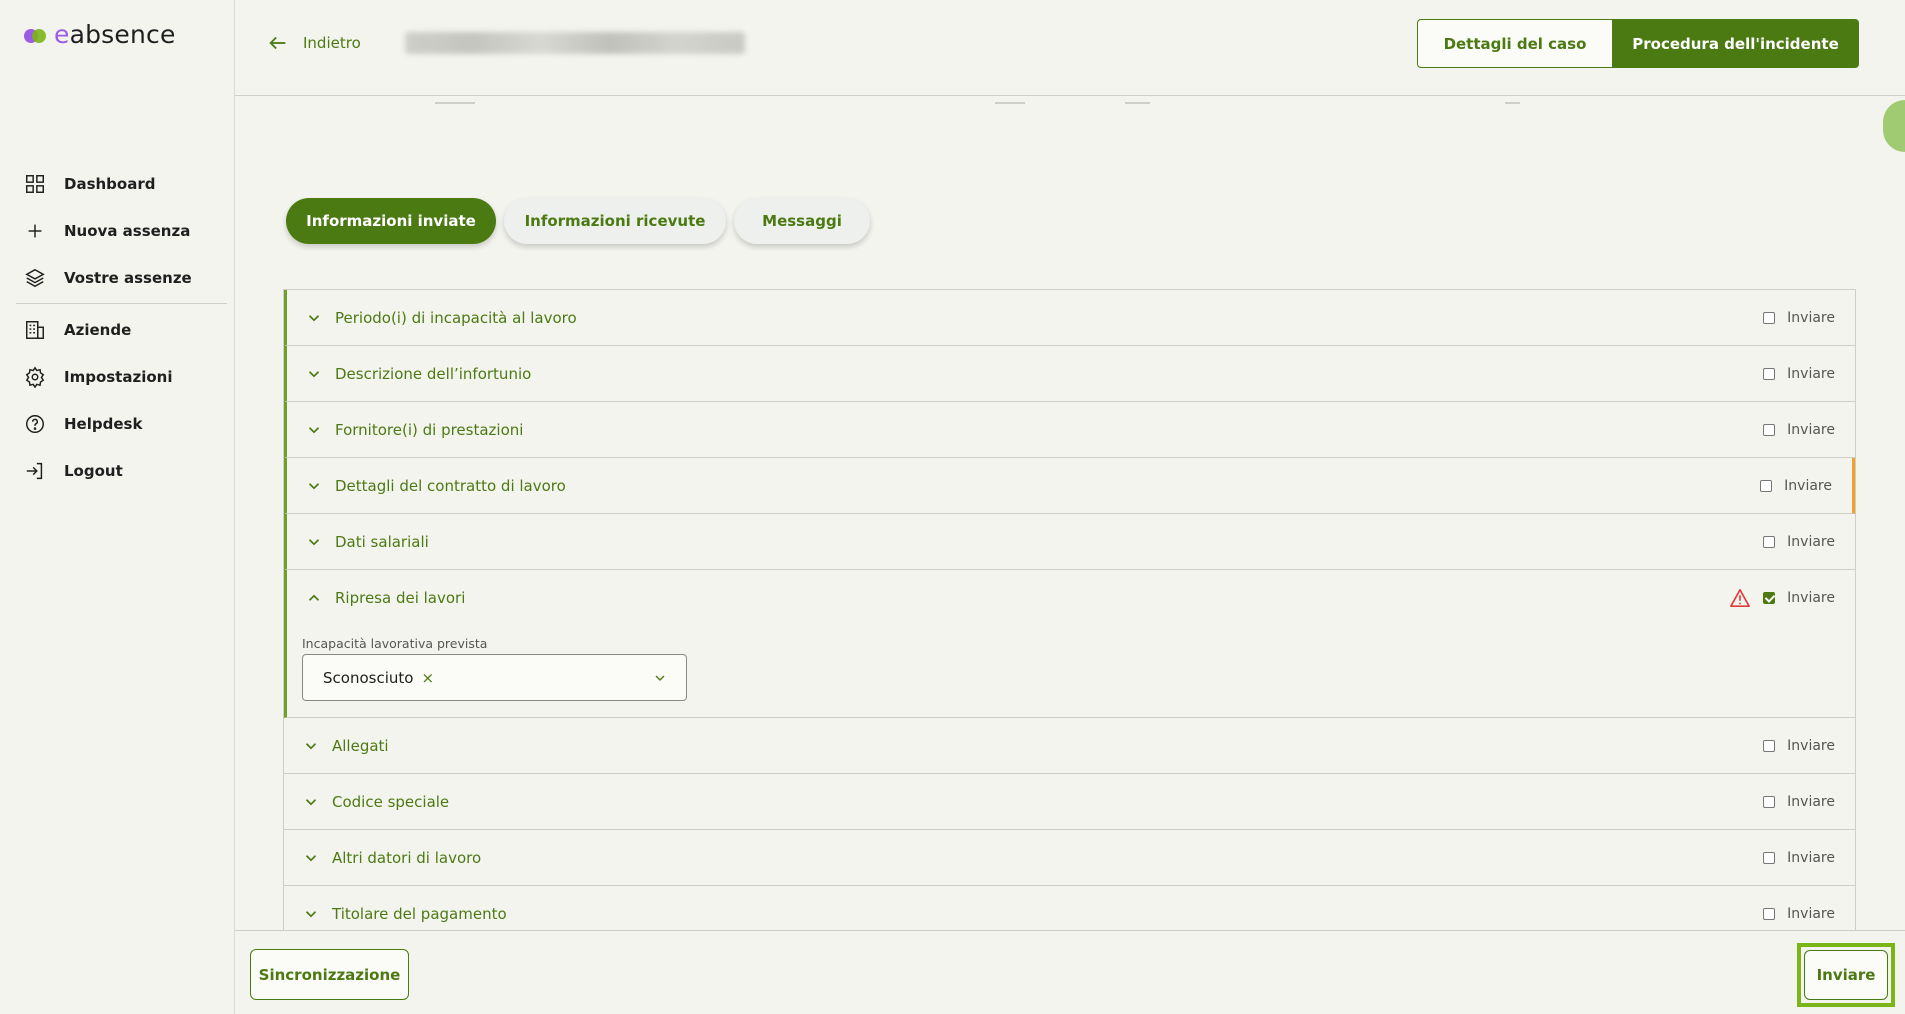 The width and height of the screenshot is (1905, 1014). What do you see at coordinates (368, 677) in the screenshot?
I see `select-value: Sconosciuto` at bounding box center [368, 677].